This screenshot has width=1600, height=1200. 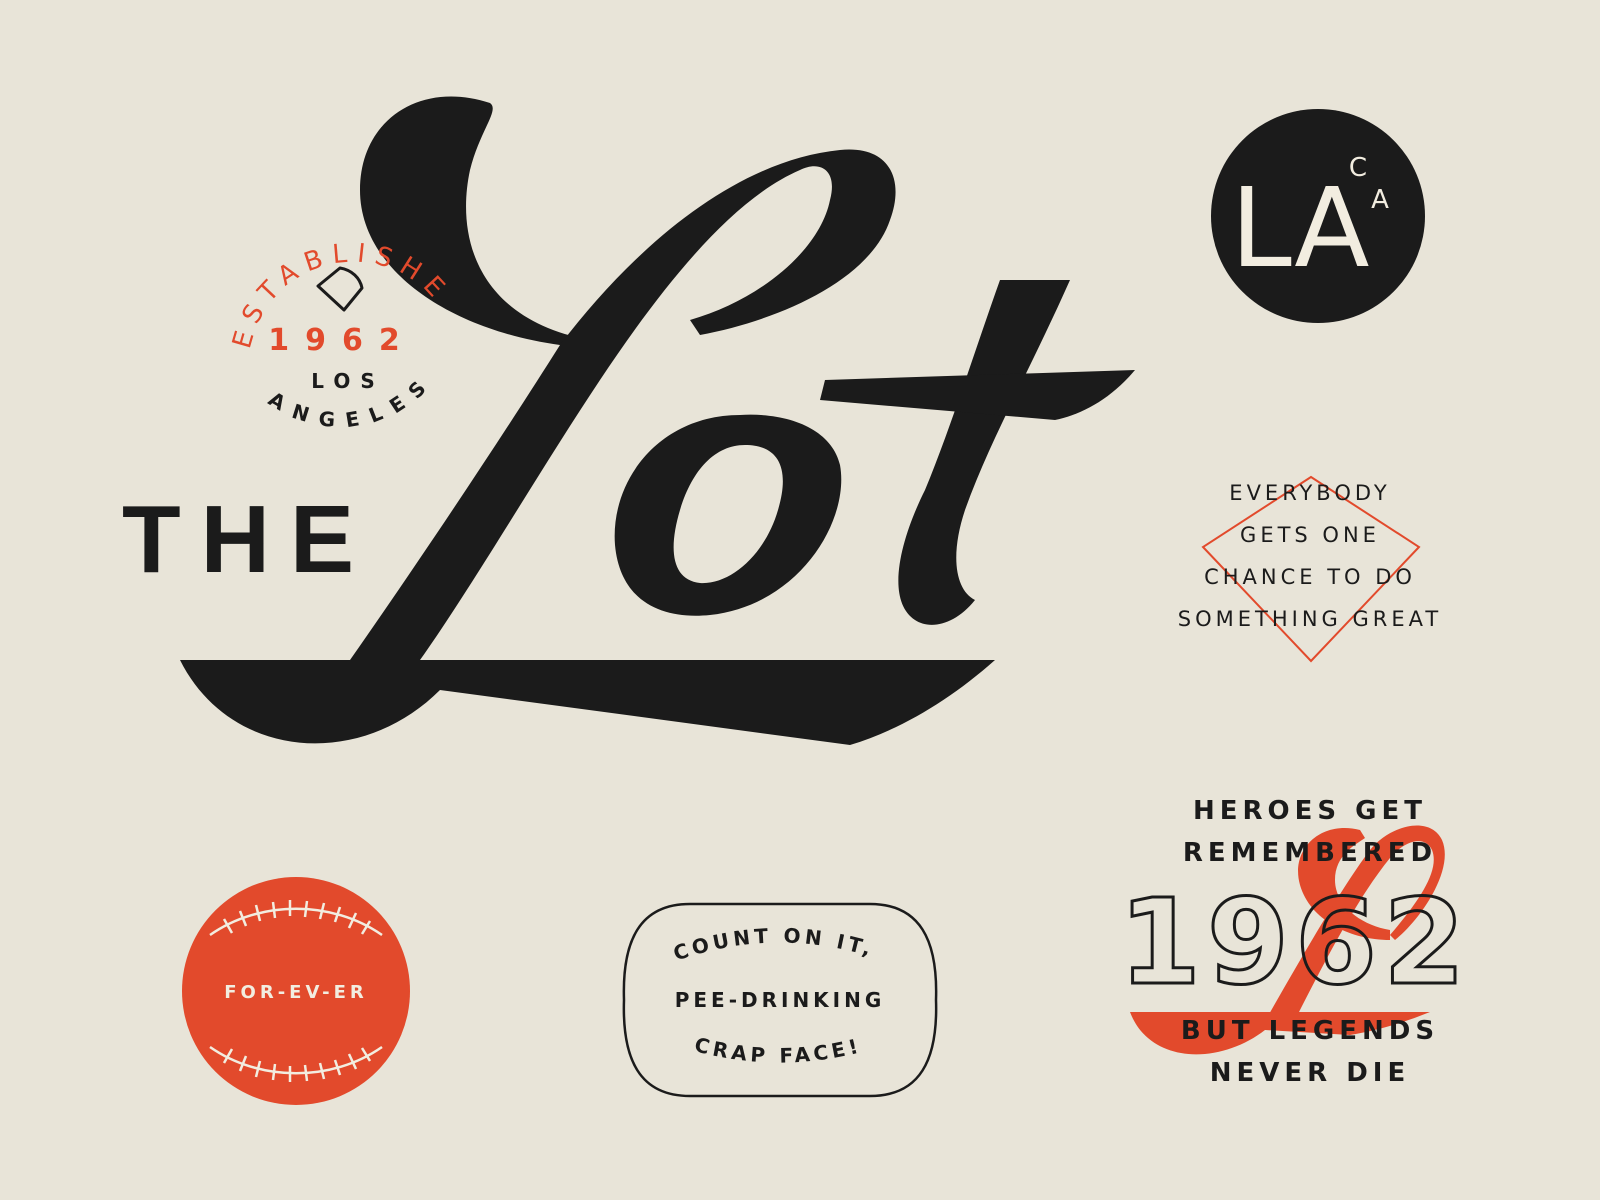 I want to click on la-monogram-state-a: A, so click(x=1380, y=200).